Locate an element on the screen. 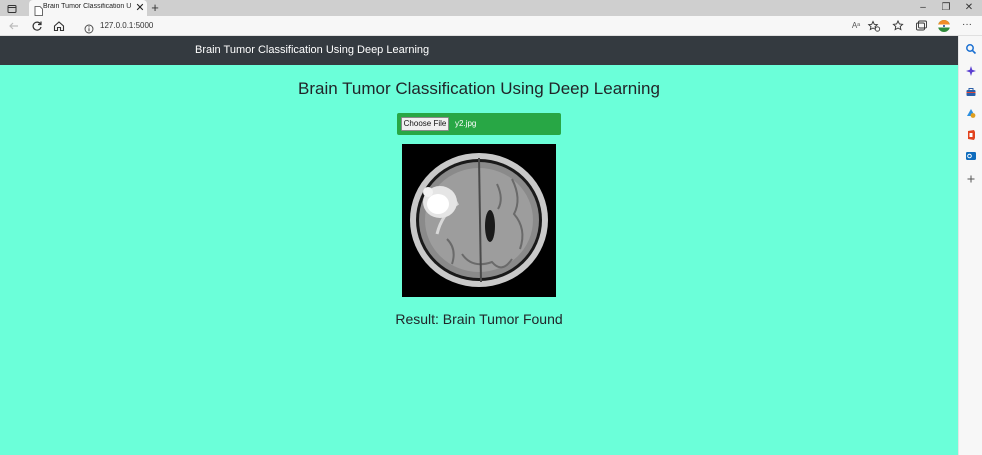 The width and height of the screenshot is (982, 455). more-menu-icon: ··· is located at coordinates (967, 26).